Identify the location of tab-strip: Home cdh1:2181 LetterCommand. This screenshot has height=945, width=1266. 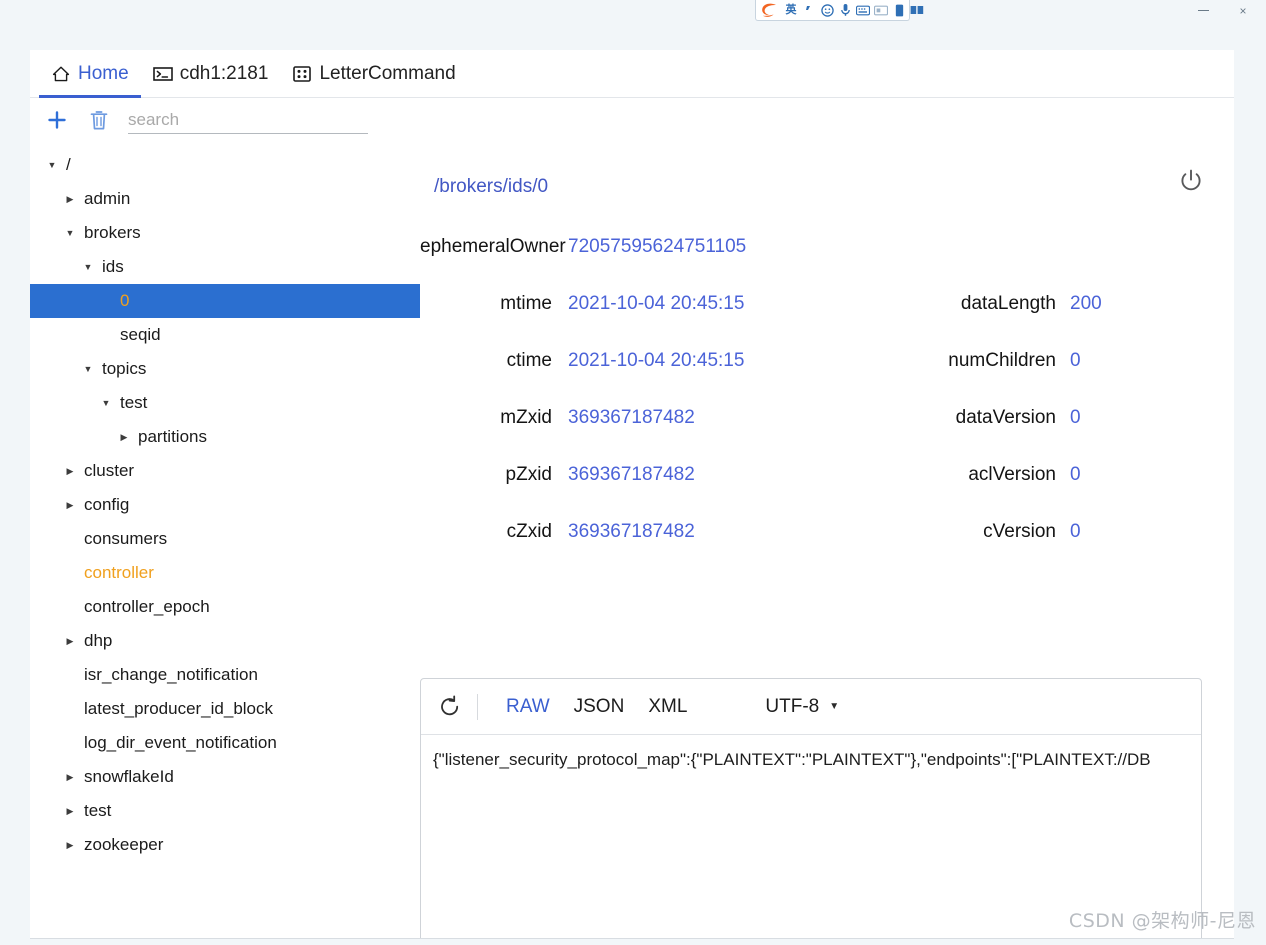
(632, 74).